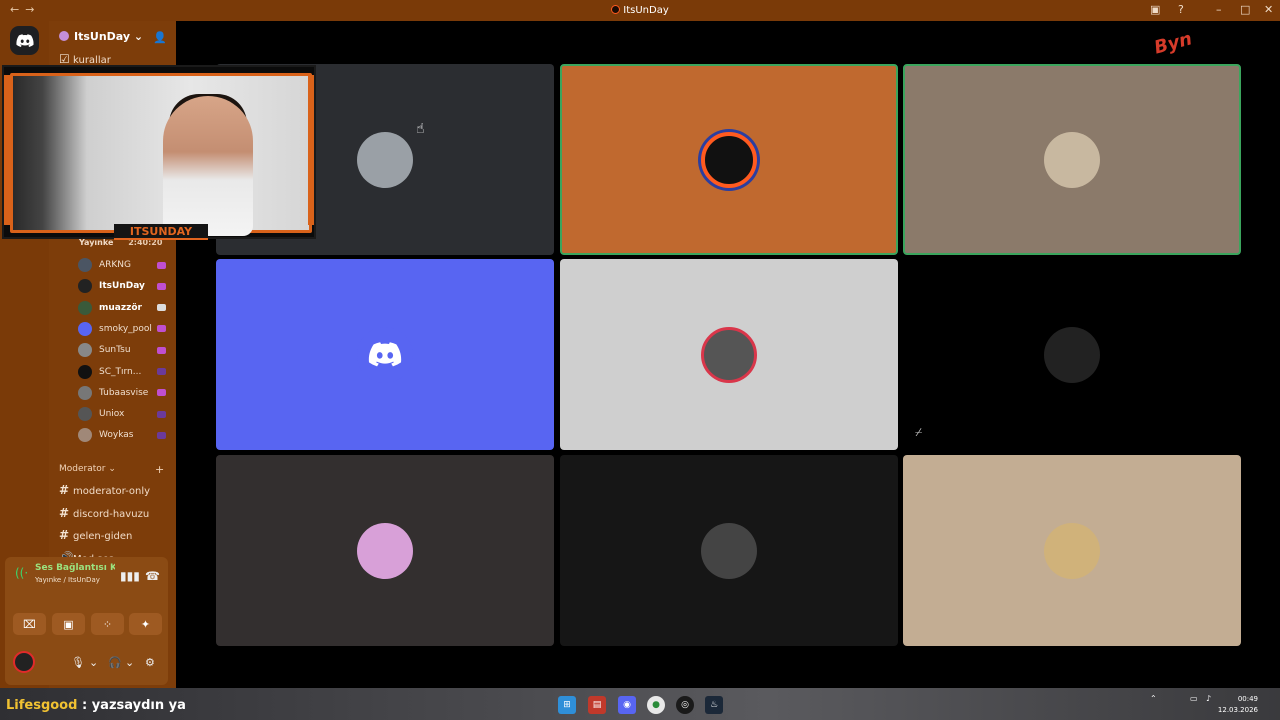 This screenshot has width=1280, height=720. Describe the element at coordinates (1194, 698) in the screenshot. I see `display-icon: ▭` at that location.